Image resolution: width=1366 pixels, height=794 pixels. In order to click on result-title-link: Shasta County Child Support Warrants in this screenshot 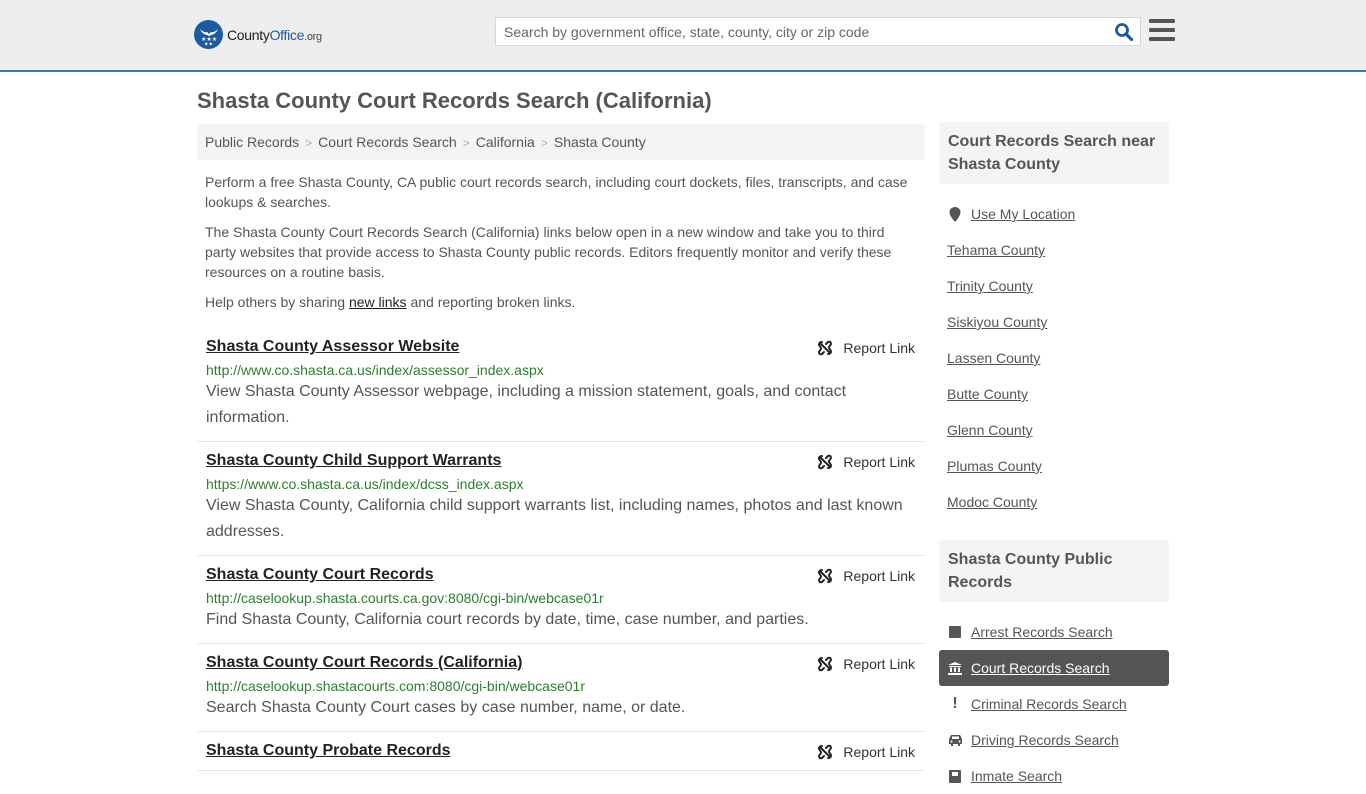, I will do `click(353, 461)`.